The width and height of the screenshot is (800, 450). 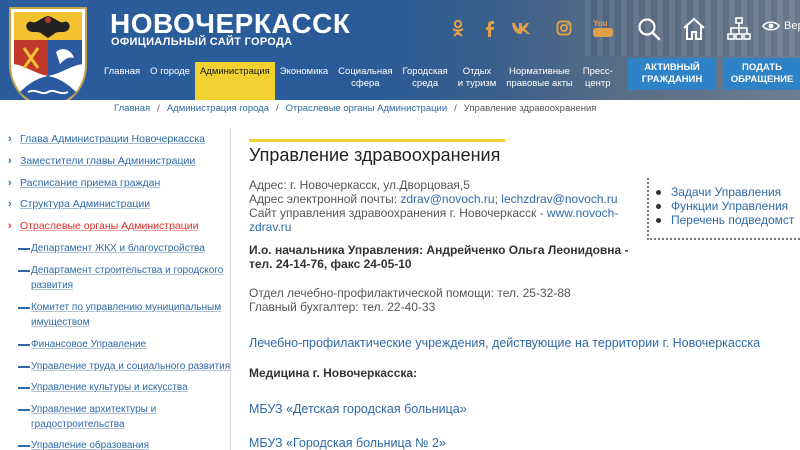 I want to click on nav-item-label: Пресс-, so click(x=597, y=71).